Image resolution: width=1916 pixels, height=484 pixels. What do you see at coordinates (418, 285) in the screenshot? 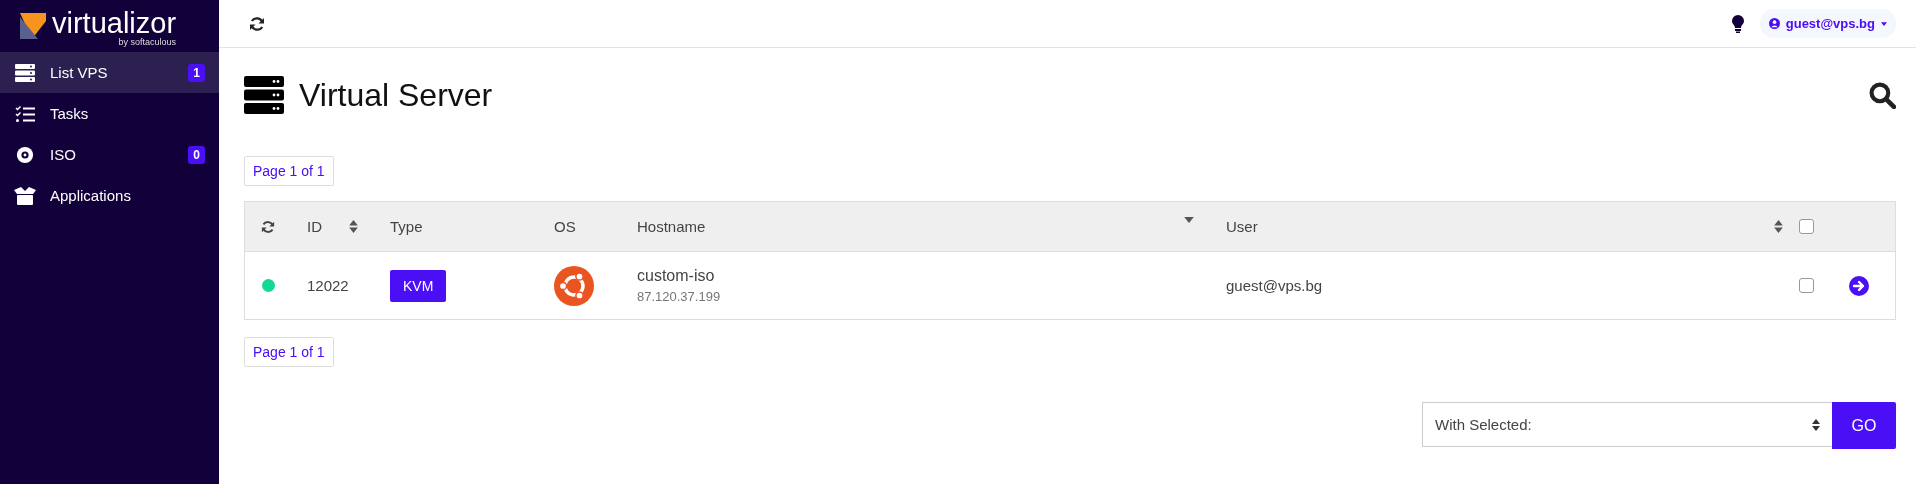
I see `type-tag: KVM` at bounding box center [418, 285].